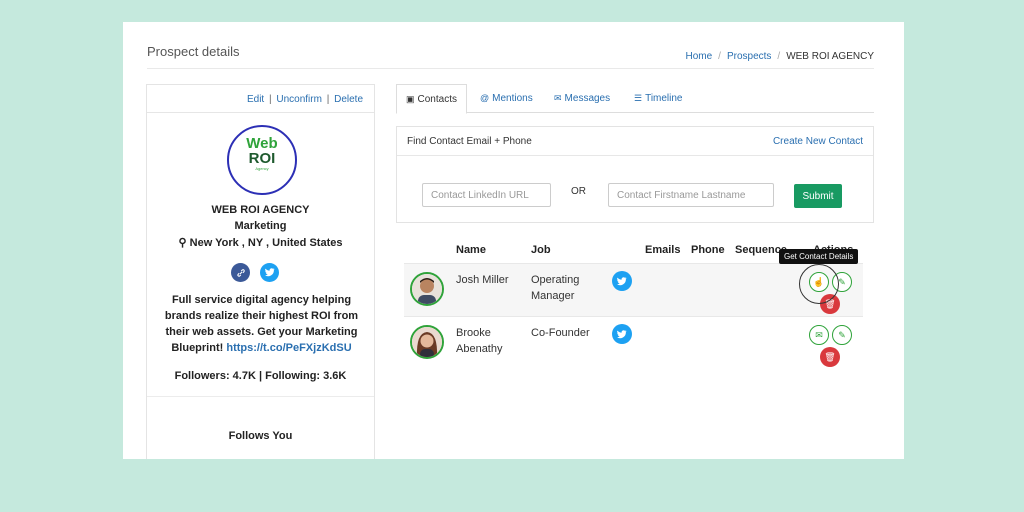 The width and height of the screenshot is (1024, 512). What do you see at coordinates (819, 284) in the screenshot?
I see `cursor-highlight` at bounding box center [819, 284].